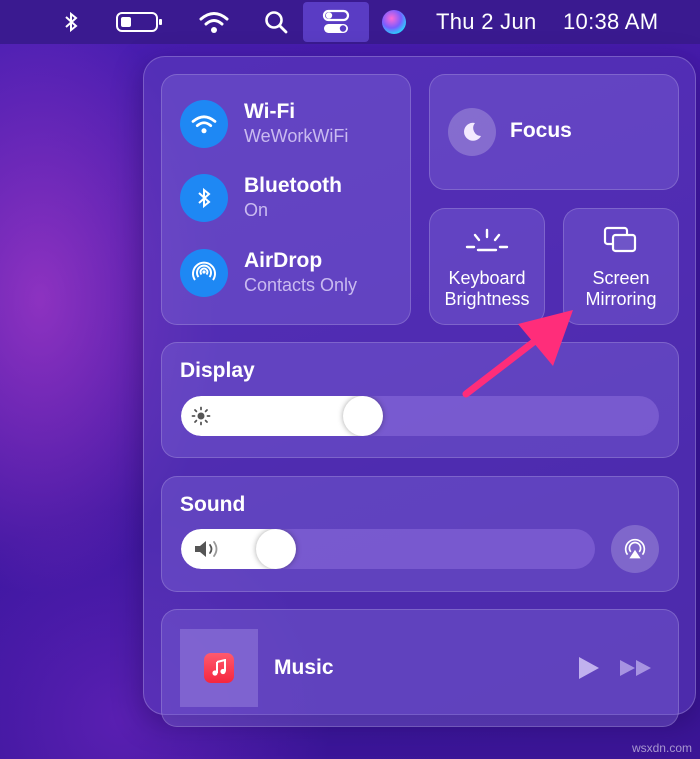  What do you see at coordinates (256, 210) in the screenshot?
I see `bluetooth-status: On` at bounding box center [256, 210].